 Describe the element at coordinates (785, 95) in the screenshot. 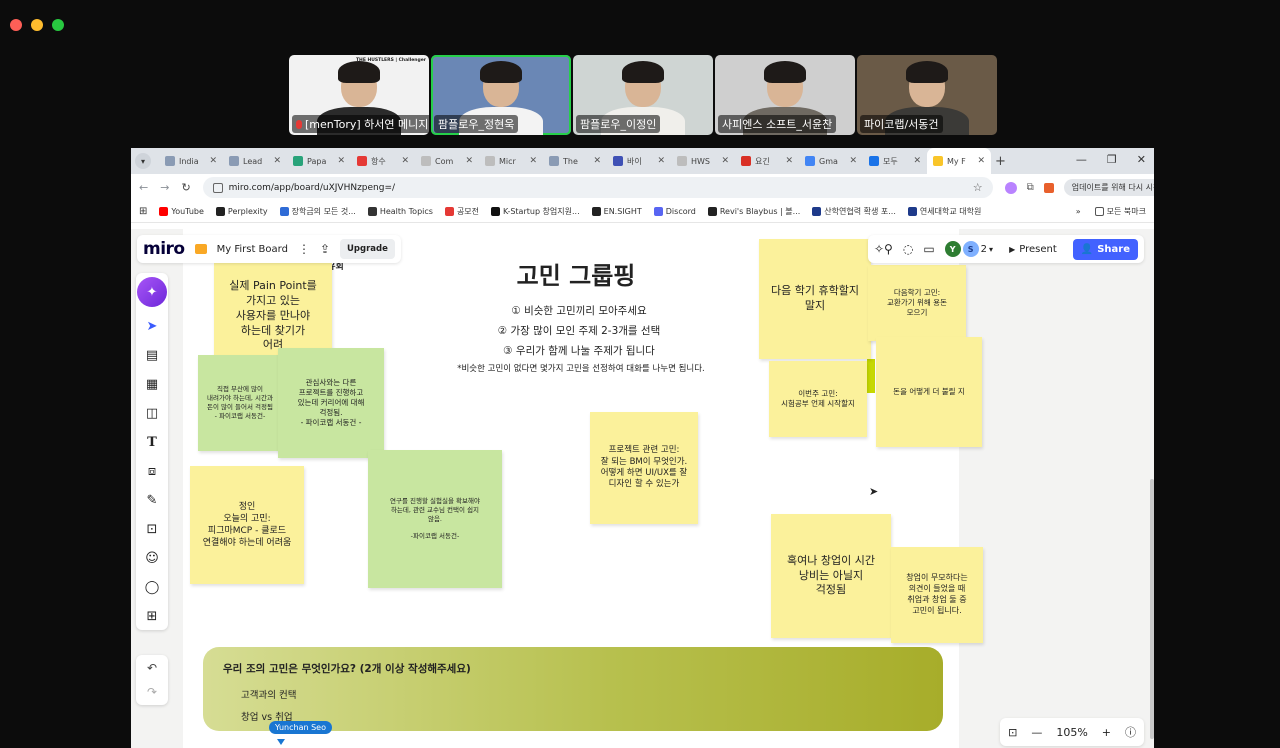

I see `participant-tile: 사피엔스 소프트_서윤찬` at that location.